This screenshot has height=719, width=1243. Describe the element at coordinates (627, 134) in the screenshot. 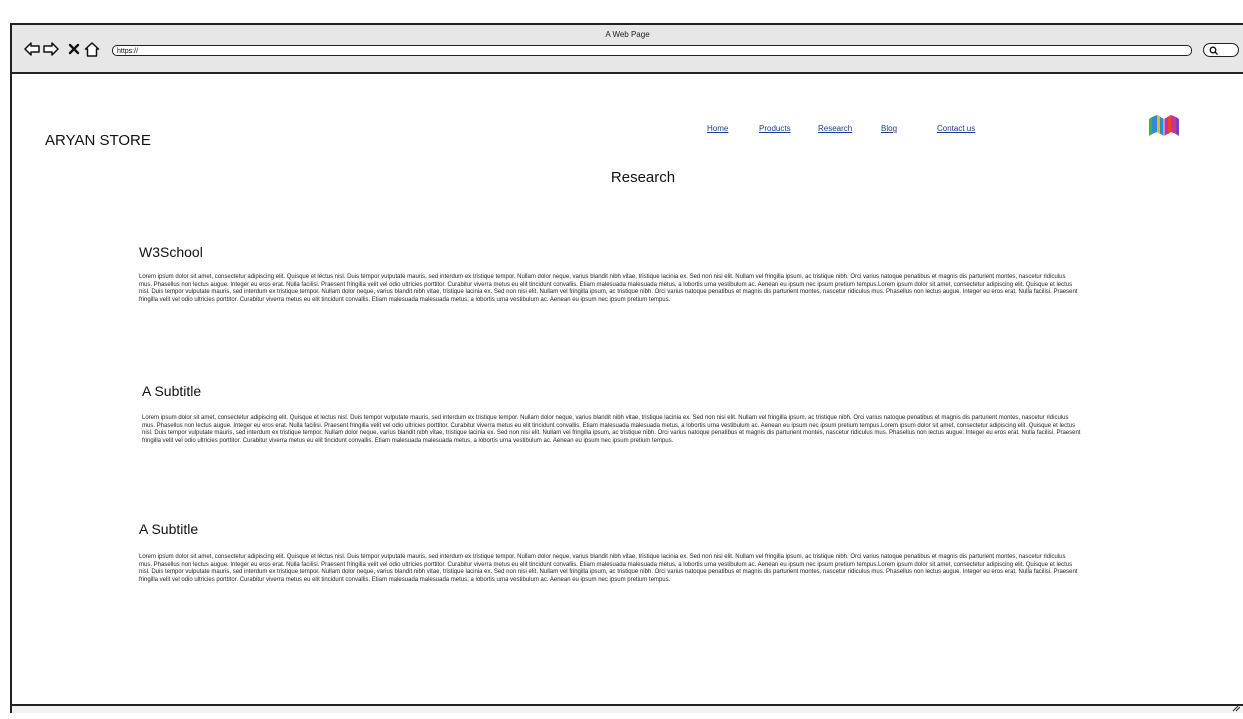

I see `main-nav: Home Products Research Blog Contact us` at that location.